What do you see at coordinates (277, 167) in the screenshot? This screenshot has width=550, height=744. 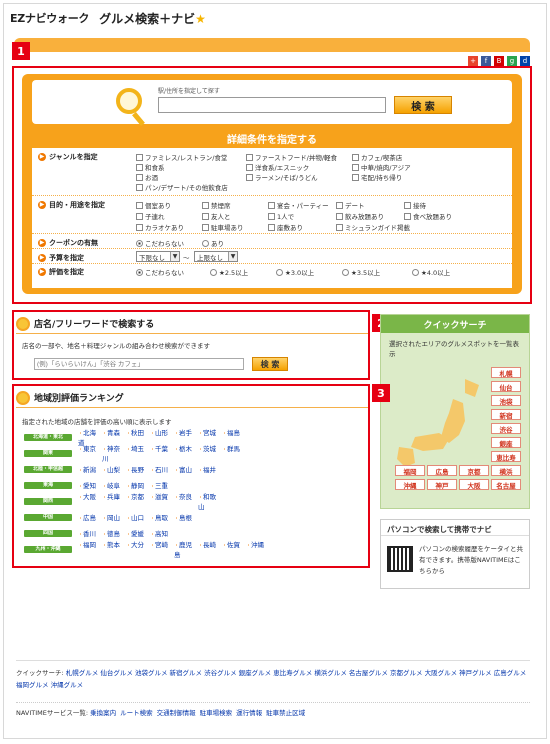 I see `genre-checkbox: 洋食系/エスニック` at bounding box center [277, 167].